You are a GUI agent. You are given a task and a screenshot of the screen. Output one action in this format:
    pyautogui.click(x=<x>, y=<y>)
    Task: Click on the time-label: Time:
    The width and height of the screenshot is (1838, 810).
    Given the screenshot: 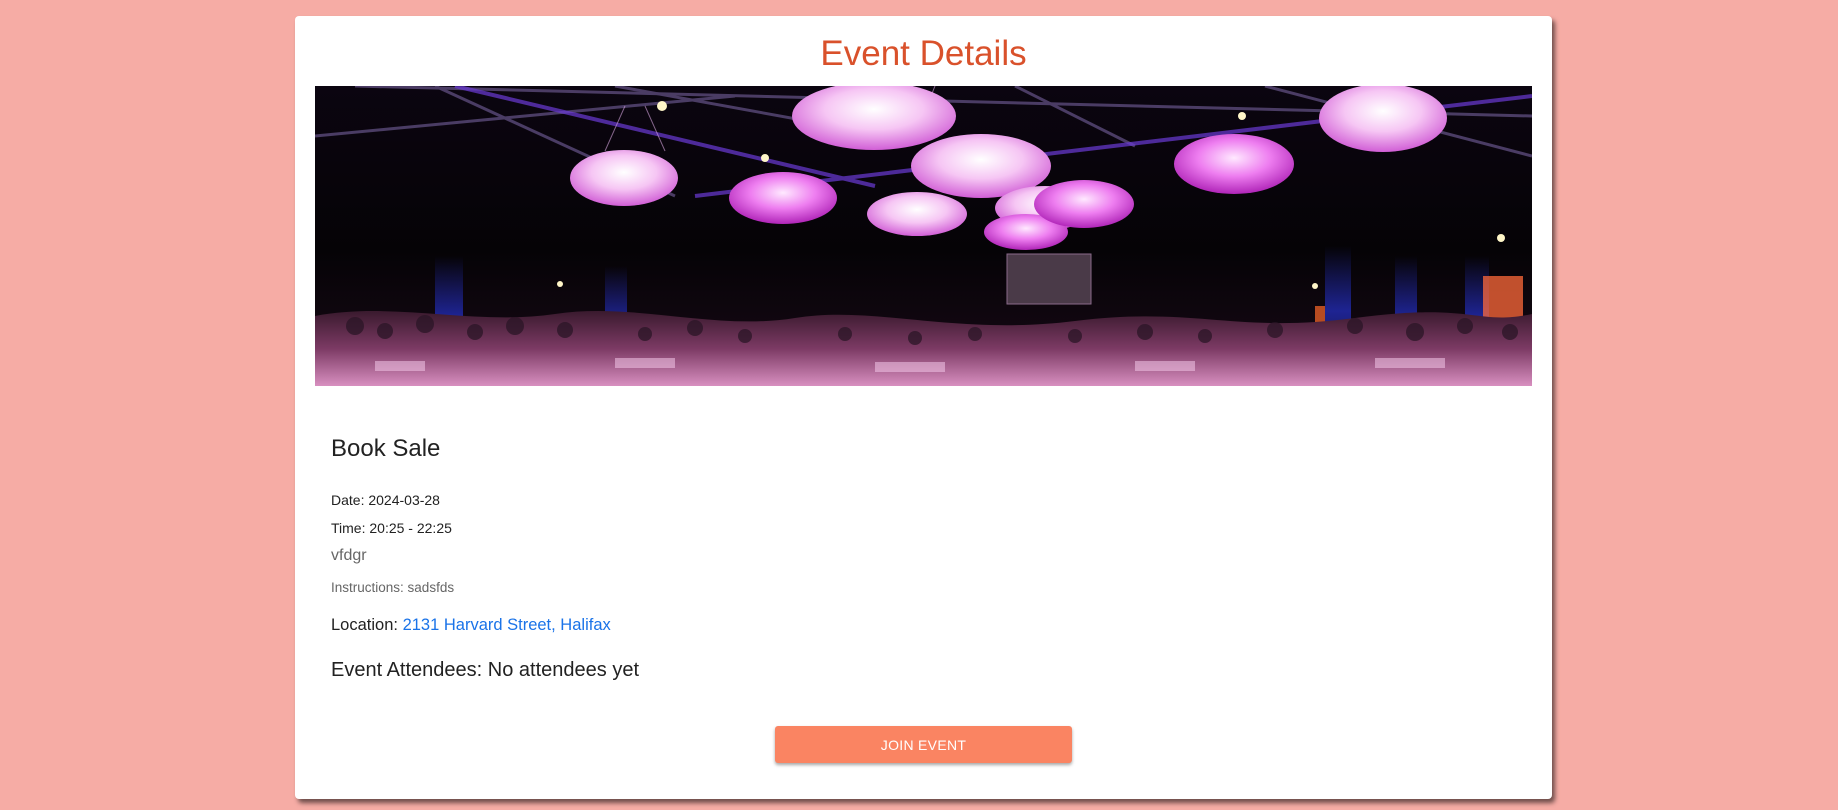 What is the action you would take?
    pyautogui.click(x=348, y=528)
    